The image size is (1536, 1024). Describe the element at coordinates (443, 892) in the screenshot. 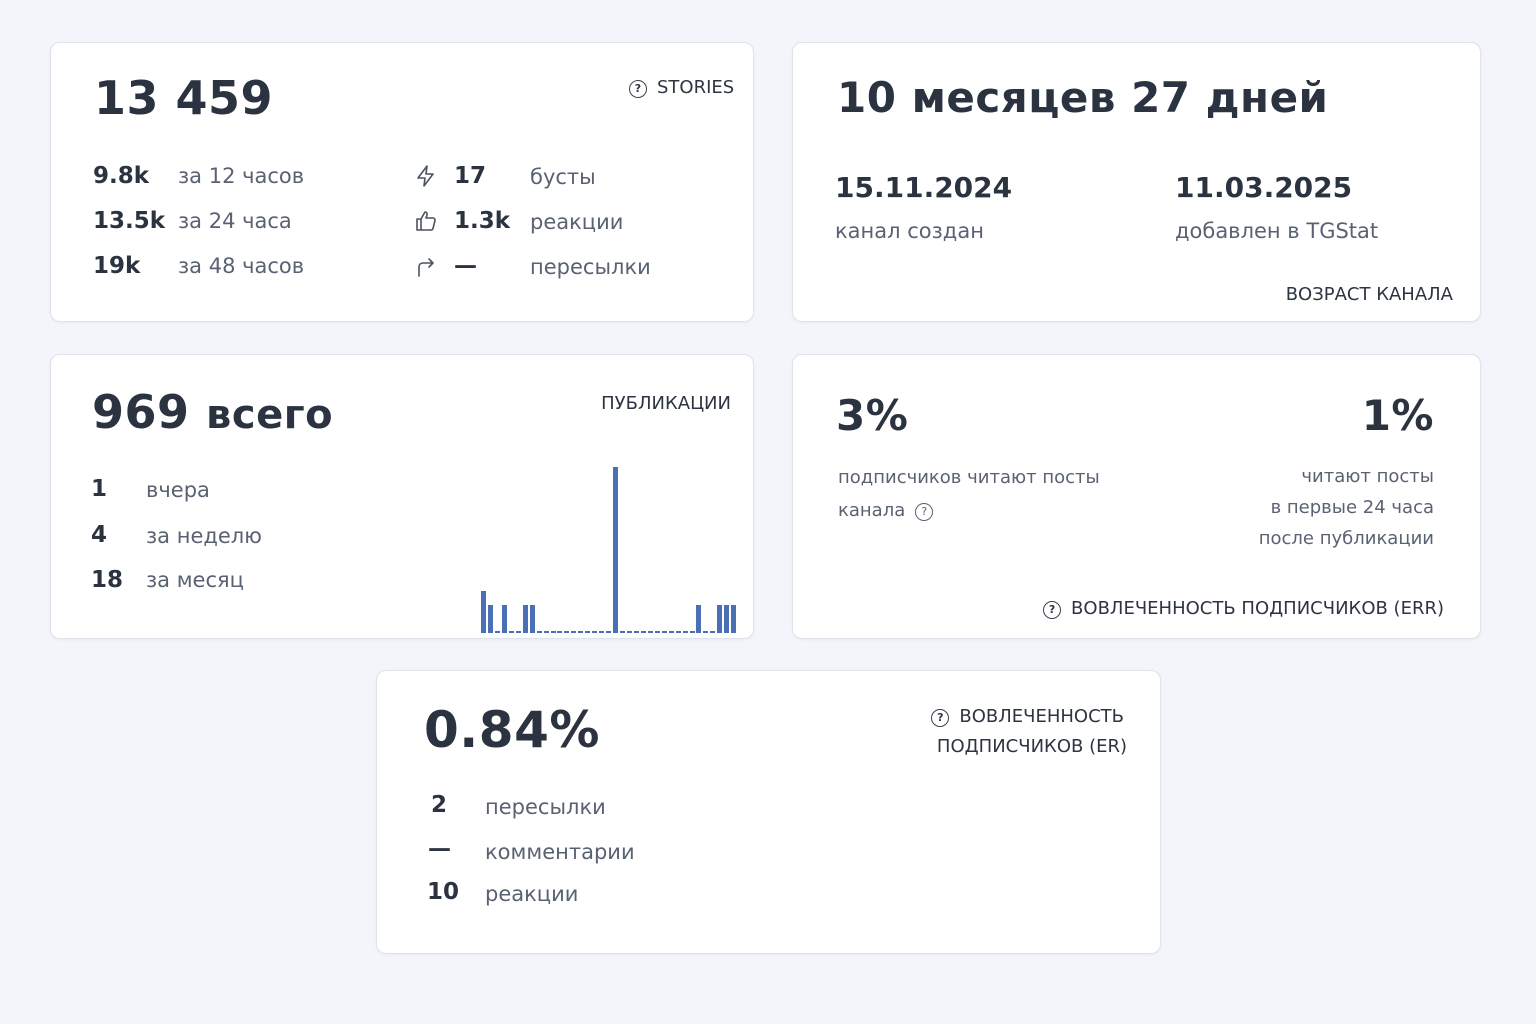

I see `er-stat-value: 10` at that location.